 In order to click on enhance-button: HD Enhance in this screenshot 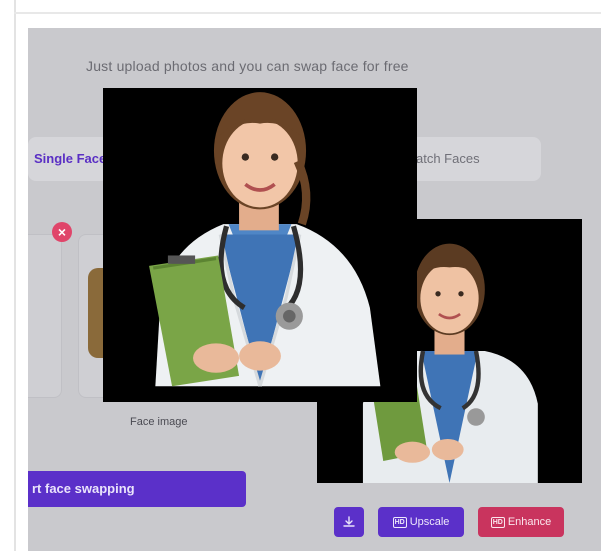, I will do `click(521, 522)`.